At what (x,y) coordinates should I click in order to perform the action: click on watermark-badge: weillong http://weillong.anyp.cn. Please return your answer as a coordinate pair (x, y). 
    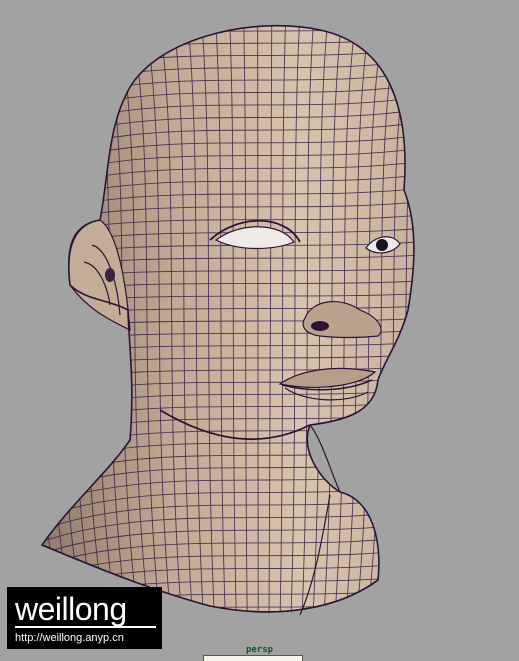
    Looking at the image, I should click on (84, 618).